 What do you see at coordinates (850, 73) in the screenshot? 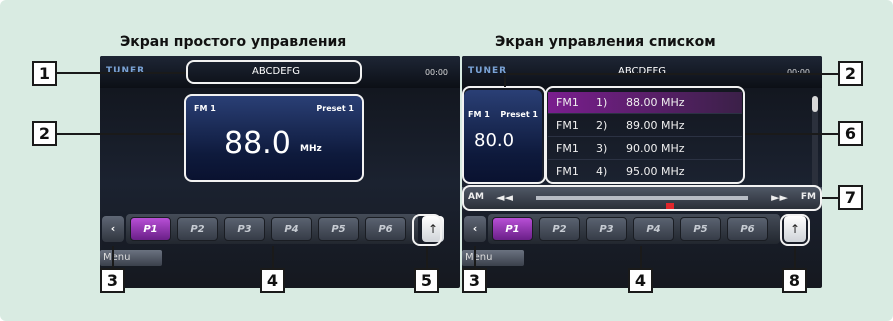
I see `callout-2-right: 2` at bounding box center [850, 73].